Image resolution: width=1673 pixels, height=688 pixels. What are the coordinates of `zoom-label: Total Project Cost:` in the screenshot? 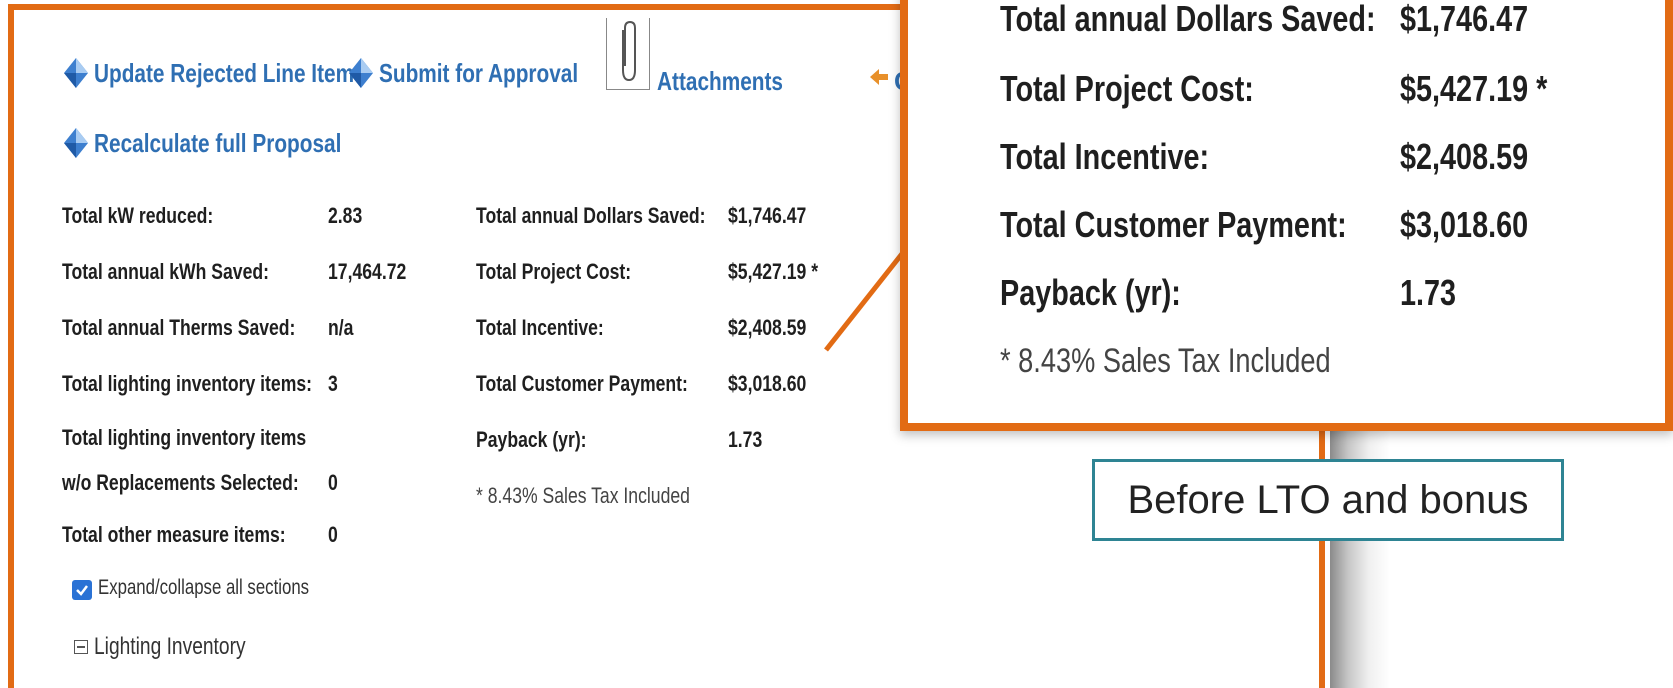 It's located at (1127, 88).